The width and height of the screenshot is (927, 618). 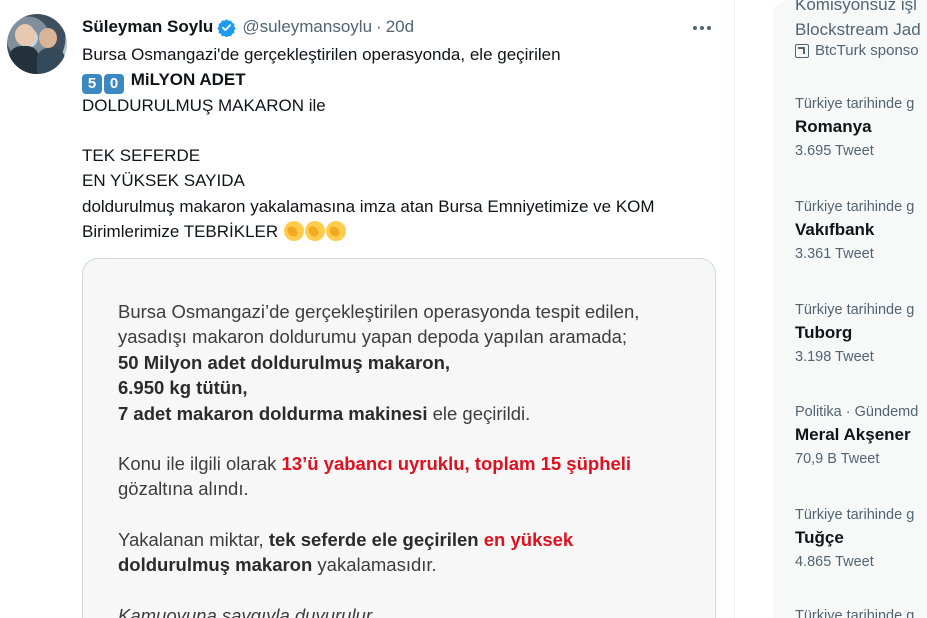 What do you see at coordinates (51, 61) in the screenshot?
I see `avatar-figure-right` at bounding box center [51, 61].